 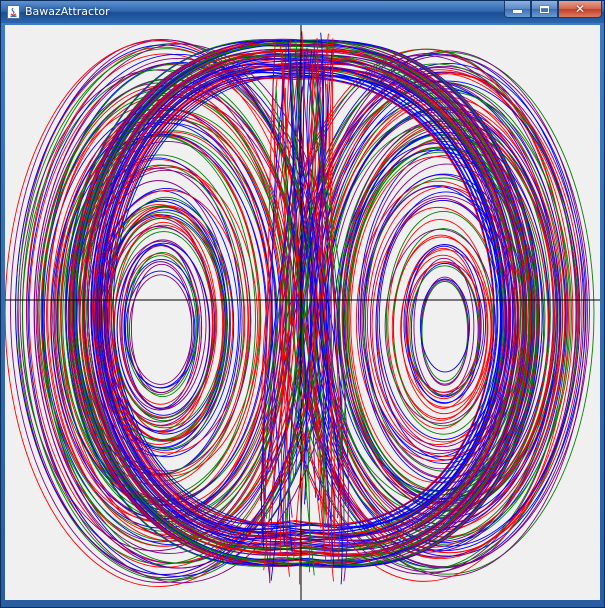 What do you see at coordinates (302, 12) in the screenshot?
I see `title-bar: BawazAttractor ✕` at bounding box center [302, 12].